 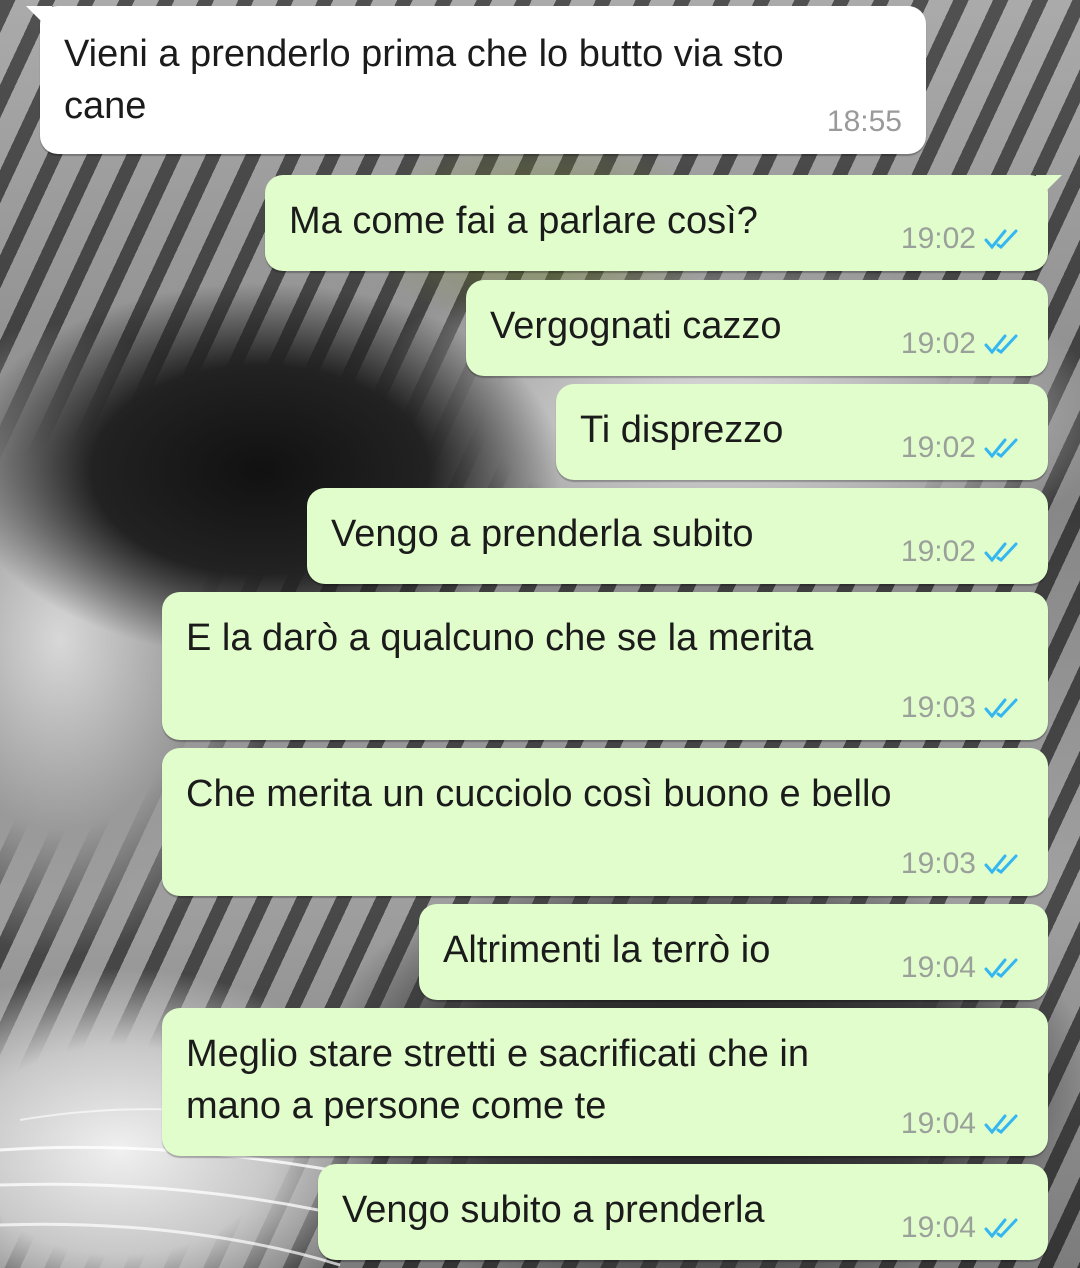 I want to click on message-text: Ti disprezzo, so click(x=682, y=430).